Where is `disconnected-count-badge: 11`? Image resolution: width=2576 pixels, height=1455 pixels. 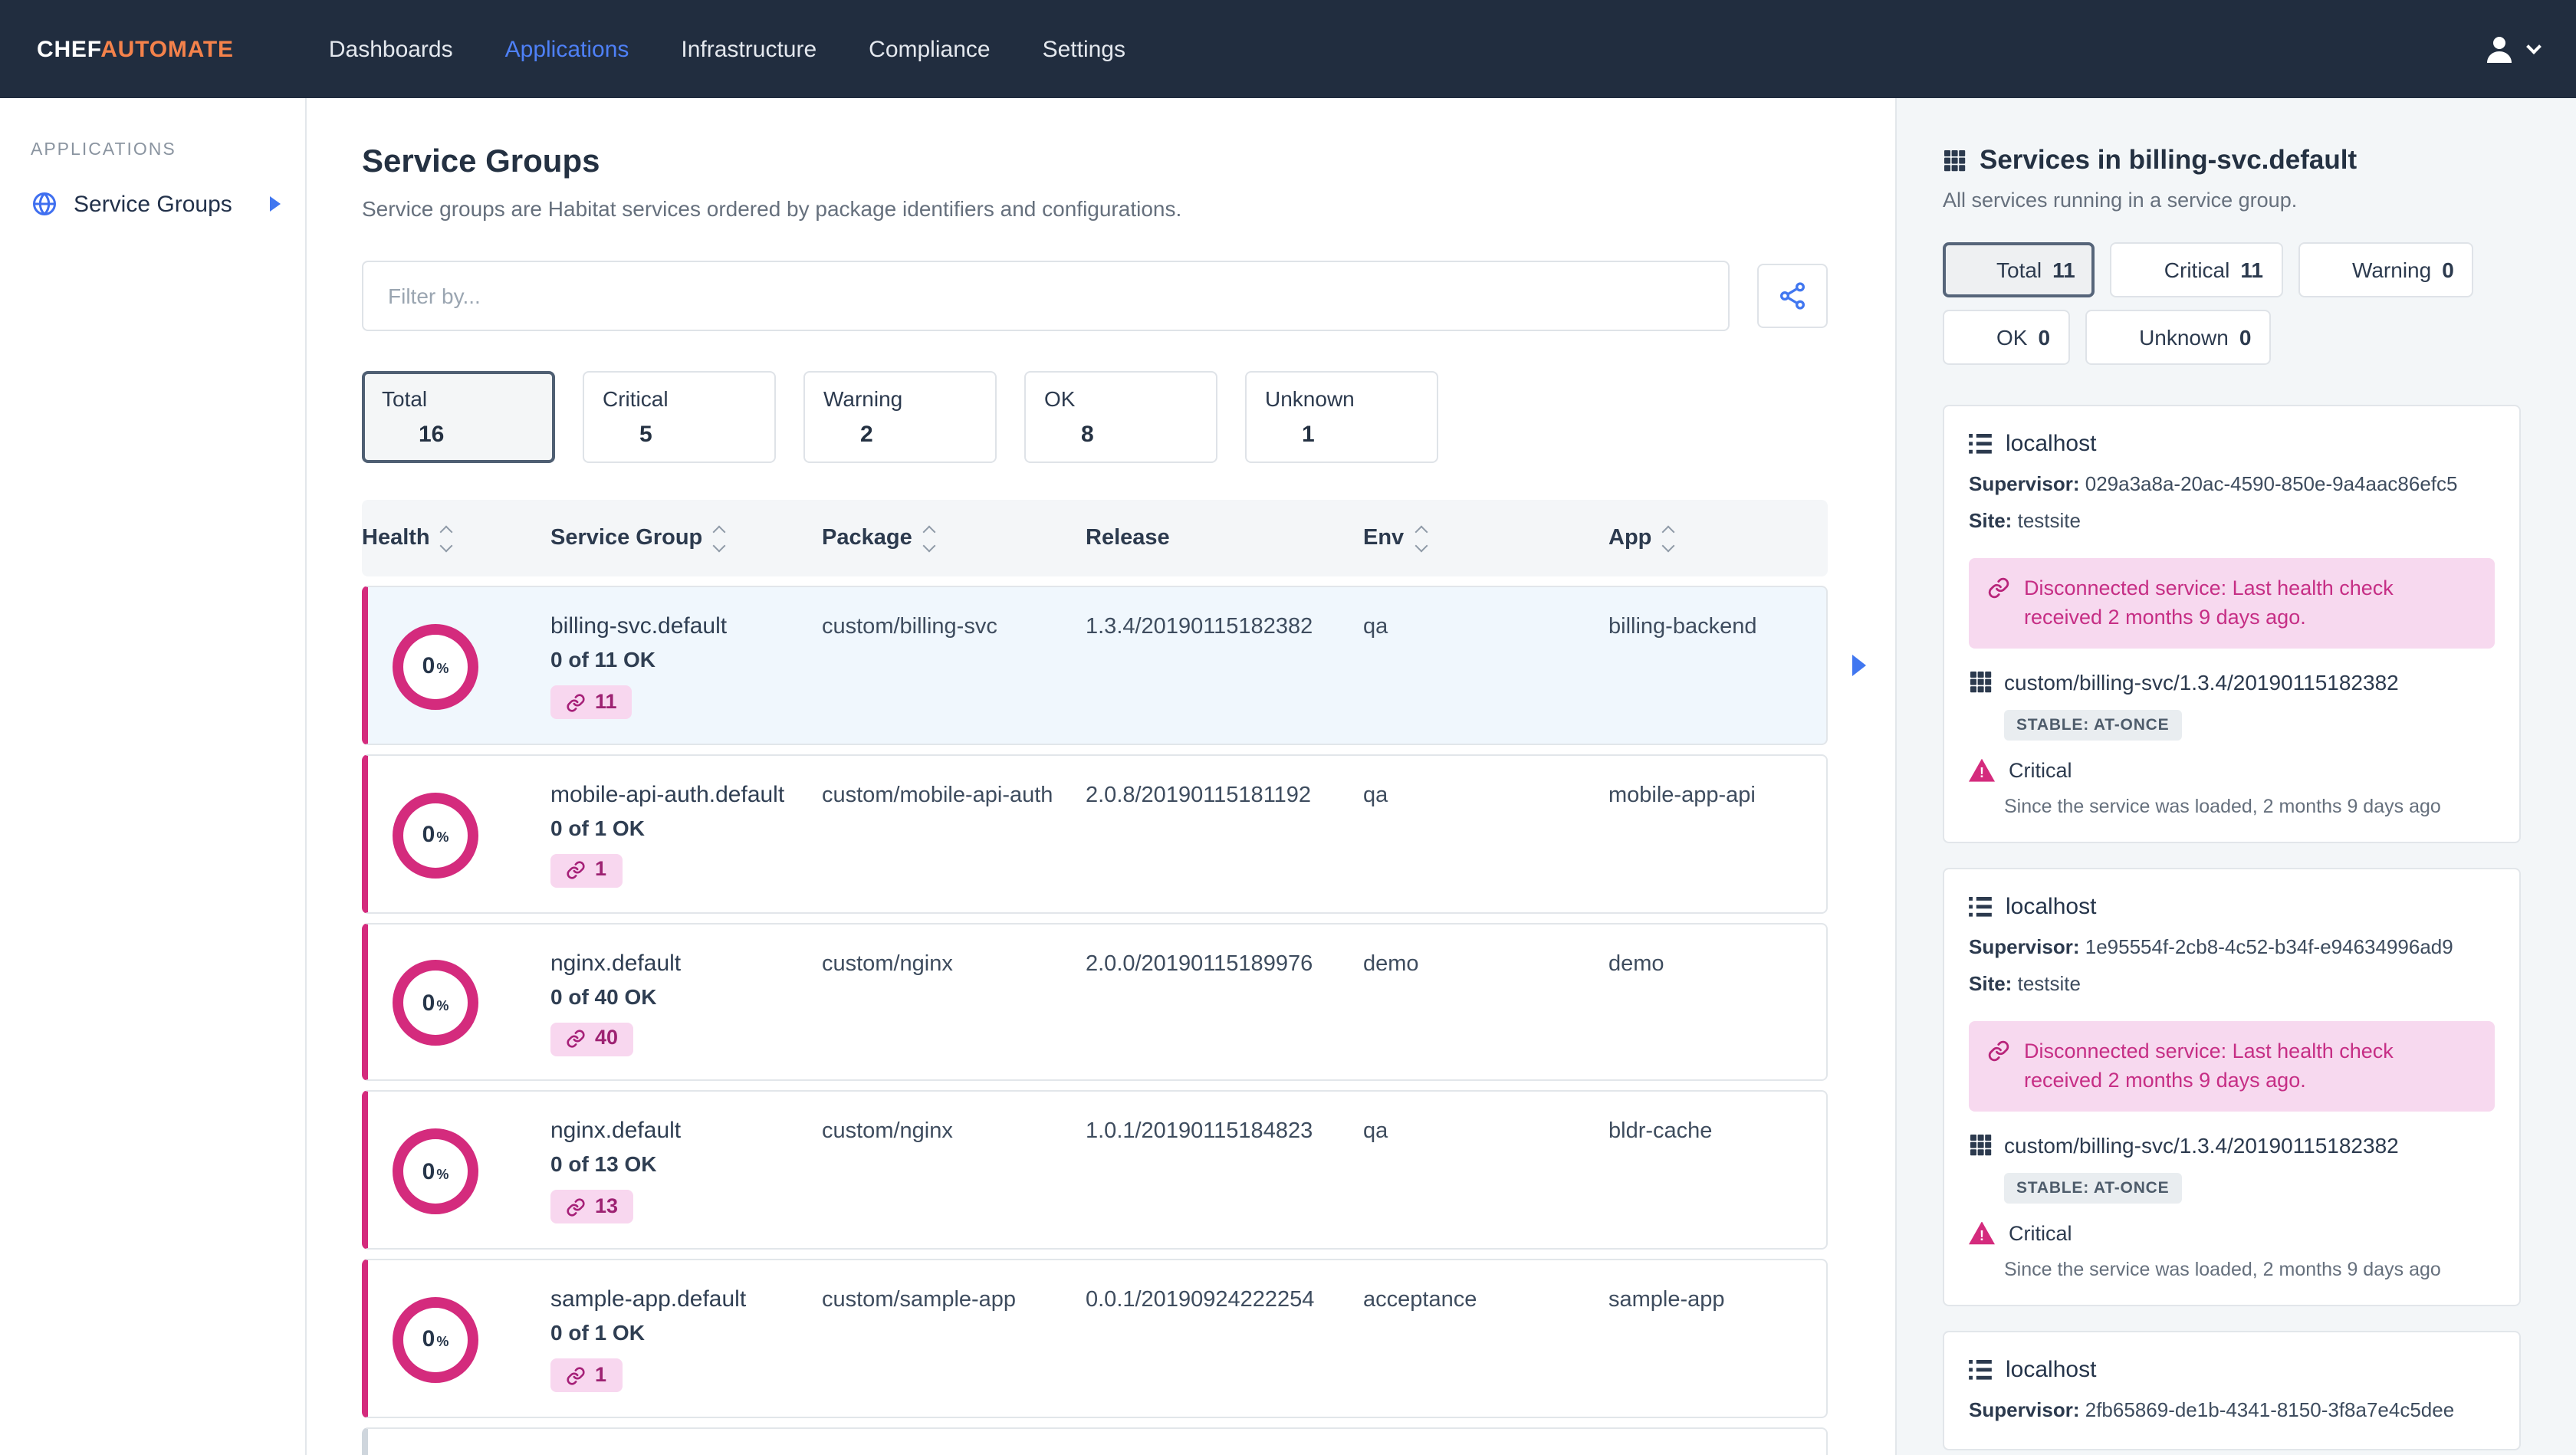
disconnected-count-badge: 11 is located at coordinates (591, 702).